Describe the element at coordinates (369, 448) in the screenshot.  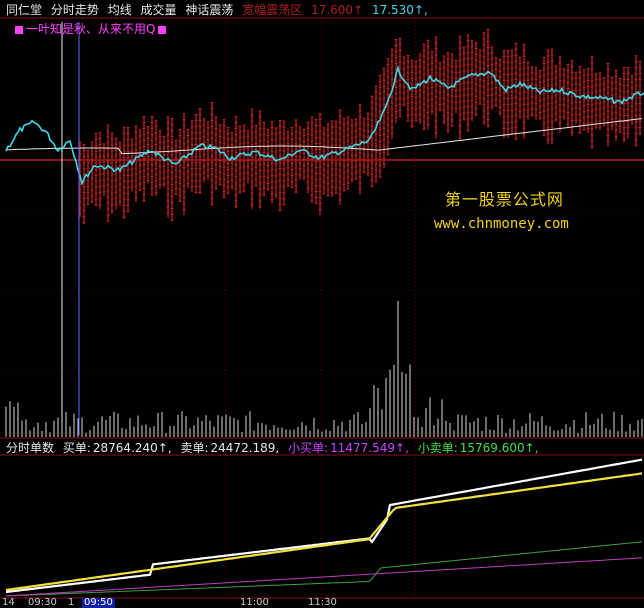
I see `small-buy-value: 11477.549↑,` at that location.